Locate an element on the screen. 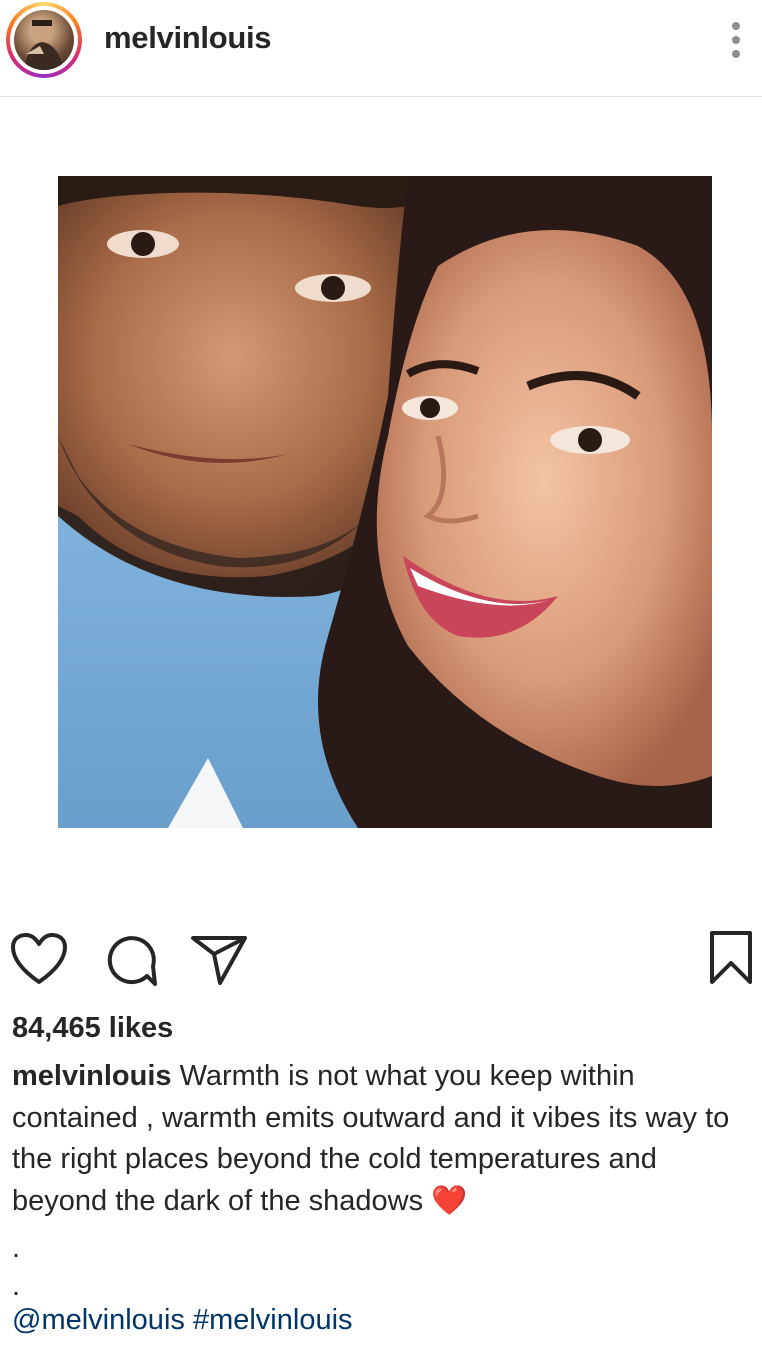  hashtag-link: #melvinlouis is located at coordinates (273, 1320).